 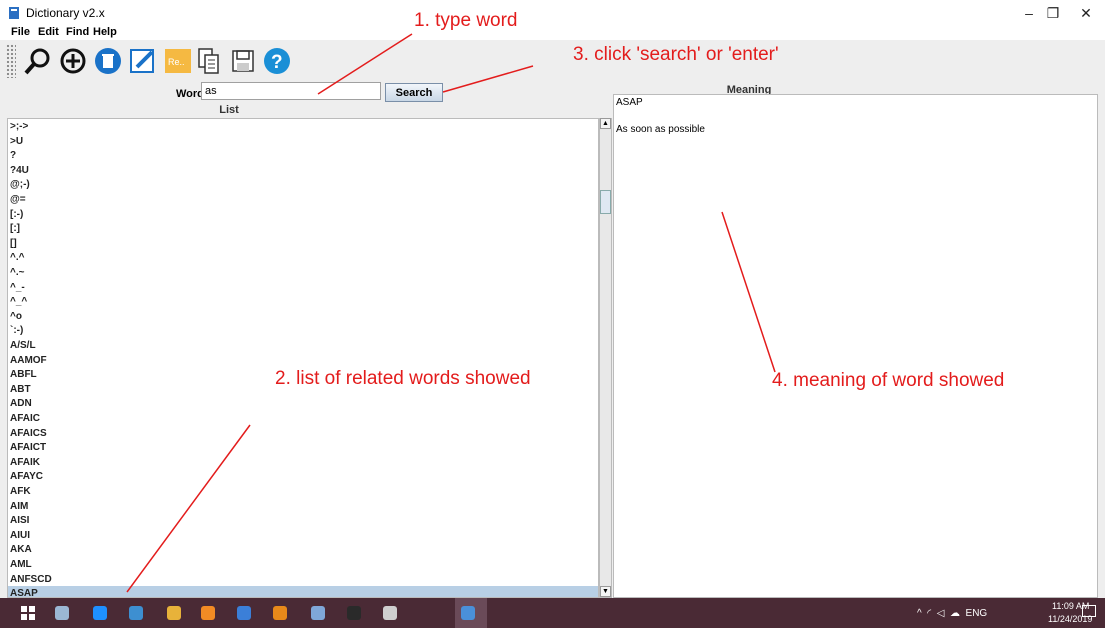 I want to click on word-icon, so click(x=244, y=613).